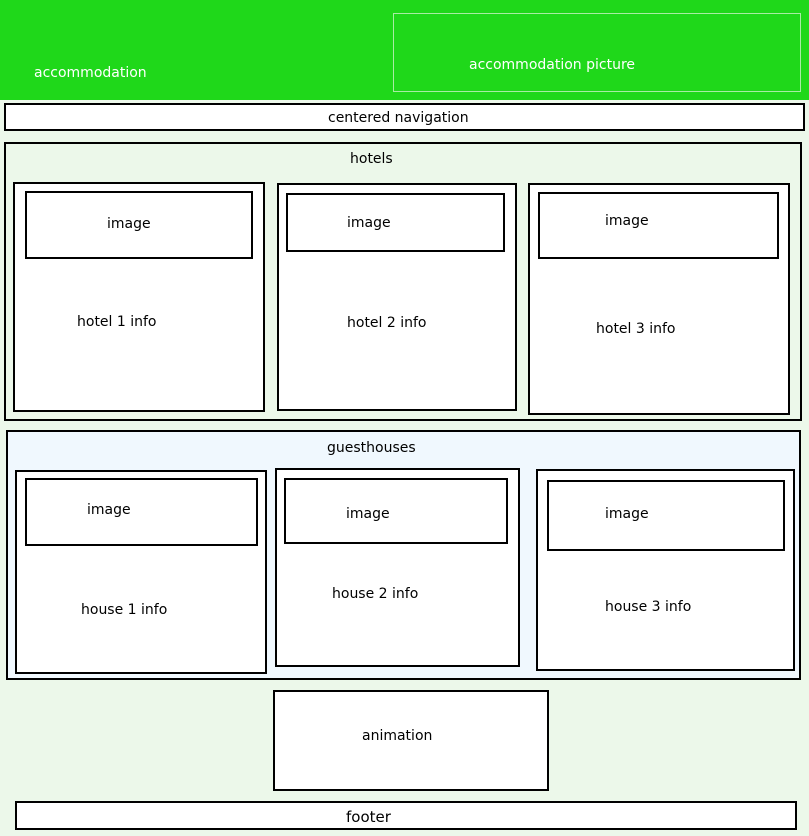 The image size is (809, 836). Describe the element at coordinates (90, 73) in the screenshot. I see `header-title: accommodation` at that location.